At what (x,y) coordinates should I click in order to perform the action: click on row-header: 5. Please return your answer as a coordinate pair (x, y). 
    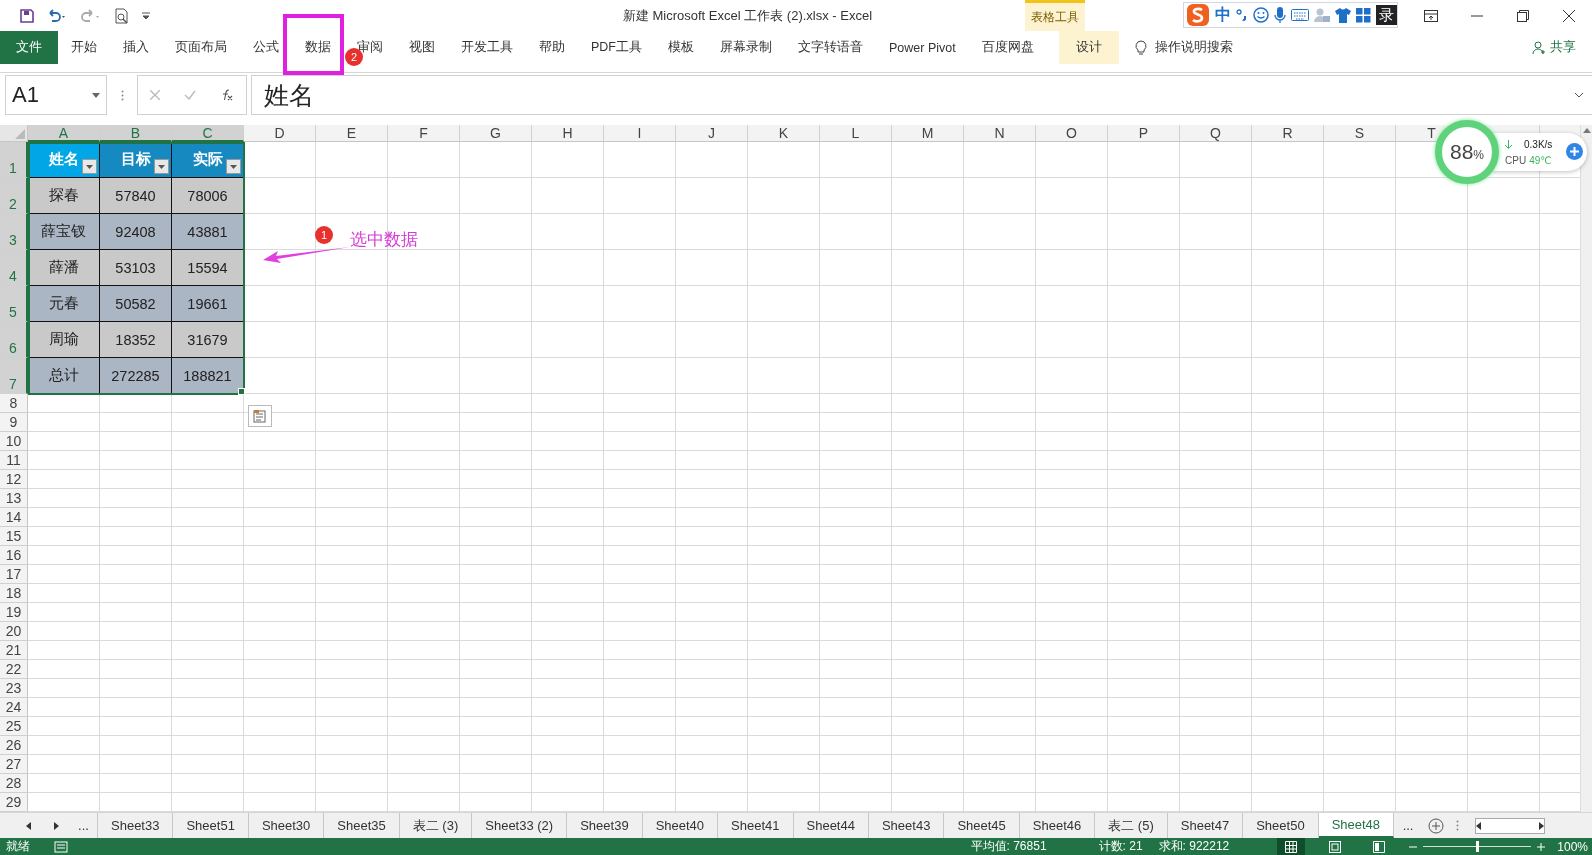
    Looking at the image, I should click on (14, 304).